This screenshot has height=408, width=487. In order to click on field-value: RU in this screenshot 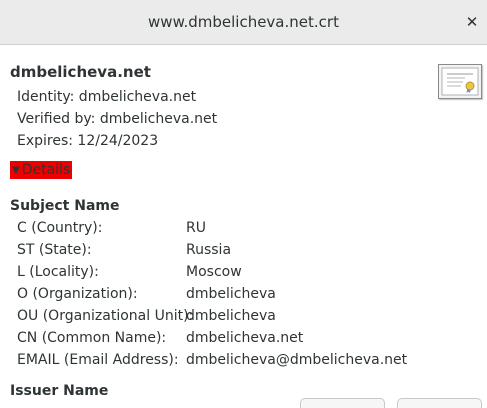, I will do `click(196, 228)`.